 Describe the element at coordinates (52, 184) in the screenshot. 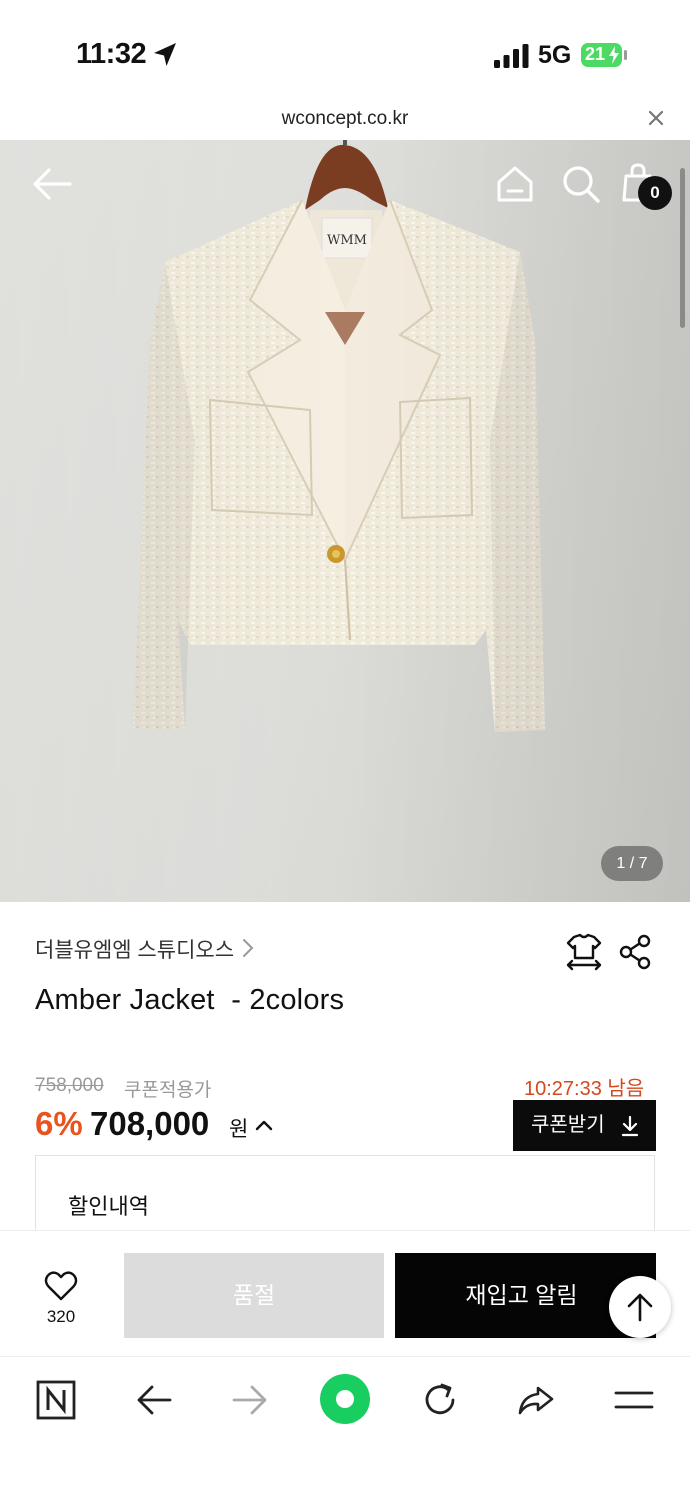

I see `back-arrow-icon` at that location.